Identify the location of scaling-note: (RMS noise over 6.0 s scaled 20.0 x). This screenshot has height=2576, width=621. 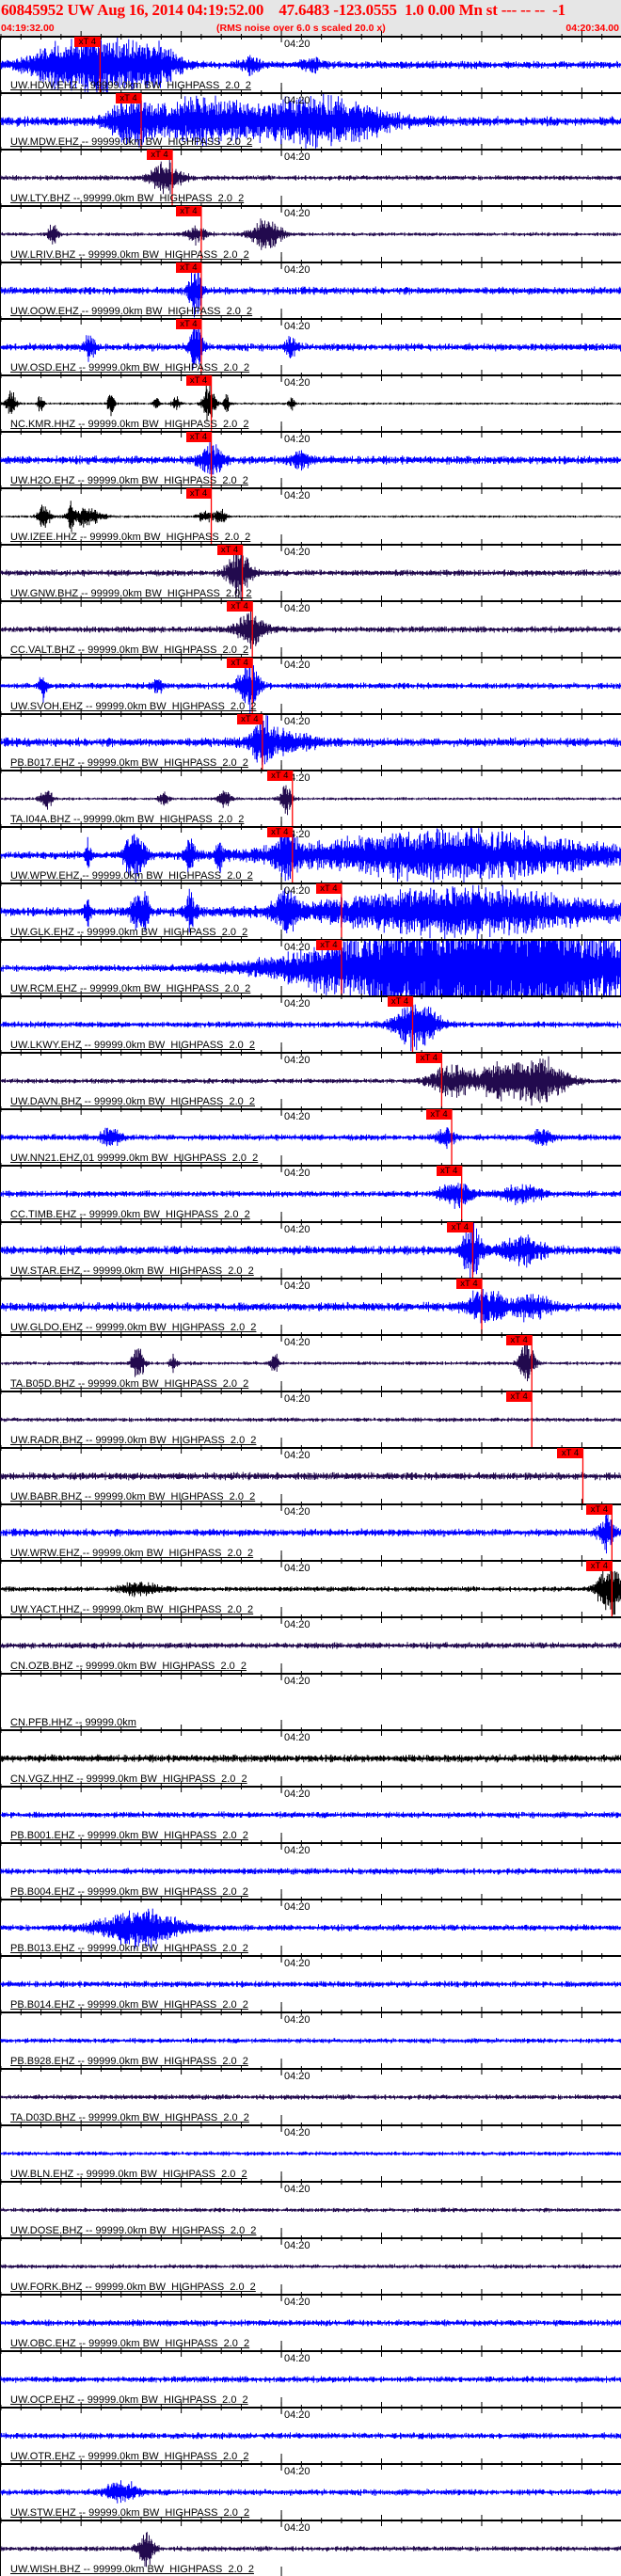
(301, 28).